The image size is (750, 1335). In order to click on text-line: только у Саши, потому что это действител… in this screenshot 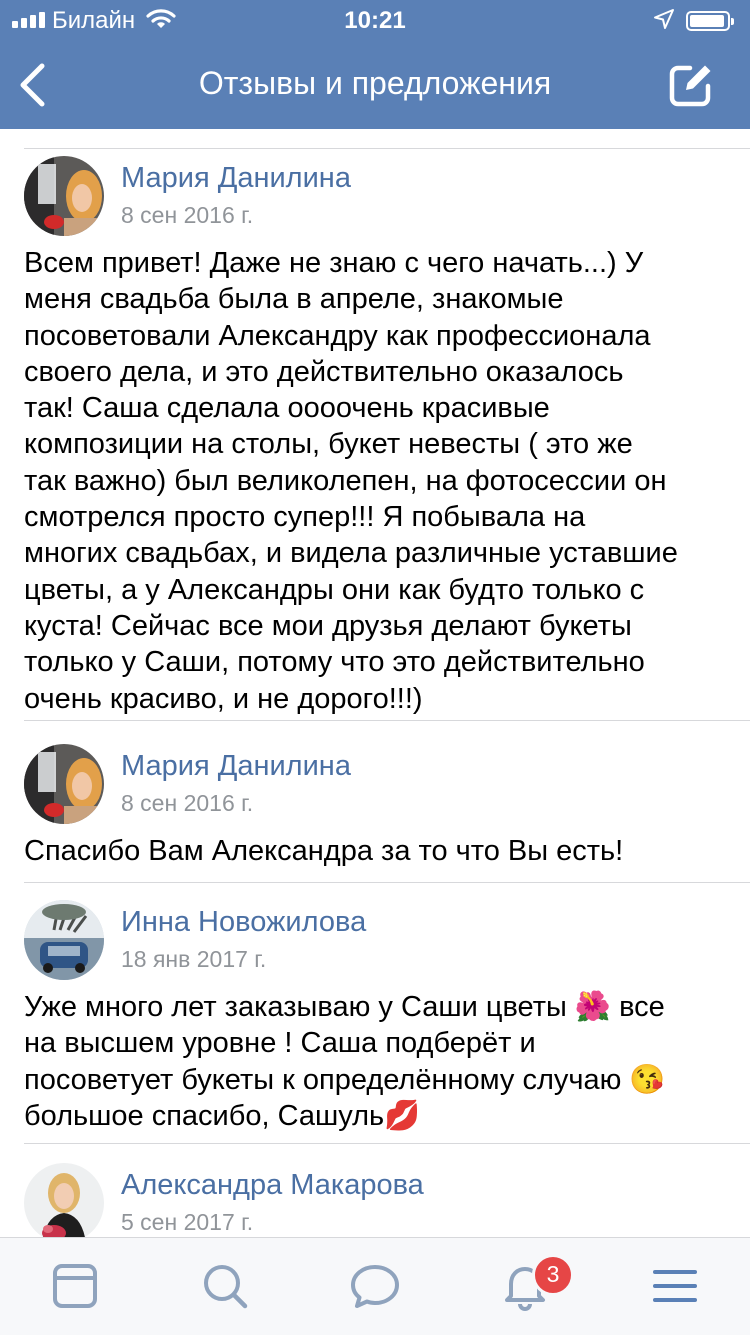, I will do `click(334, 662)`.